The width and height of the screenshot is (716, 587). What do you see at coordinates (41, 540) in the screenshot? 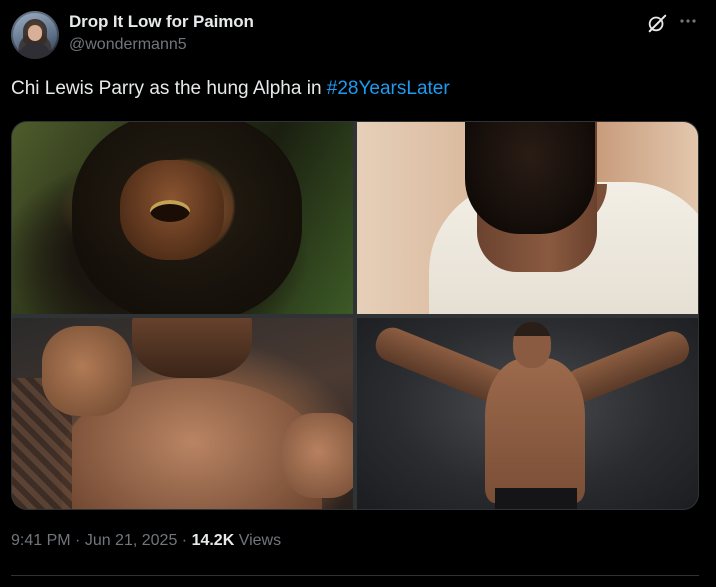
I see `post-time: 9:41 PM` at bounding box center [41, 540].